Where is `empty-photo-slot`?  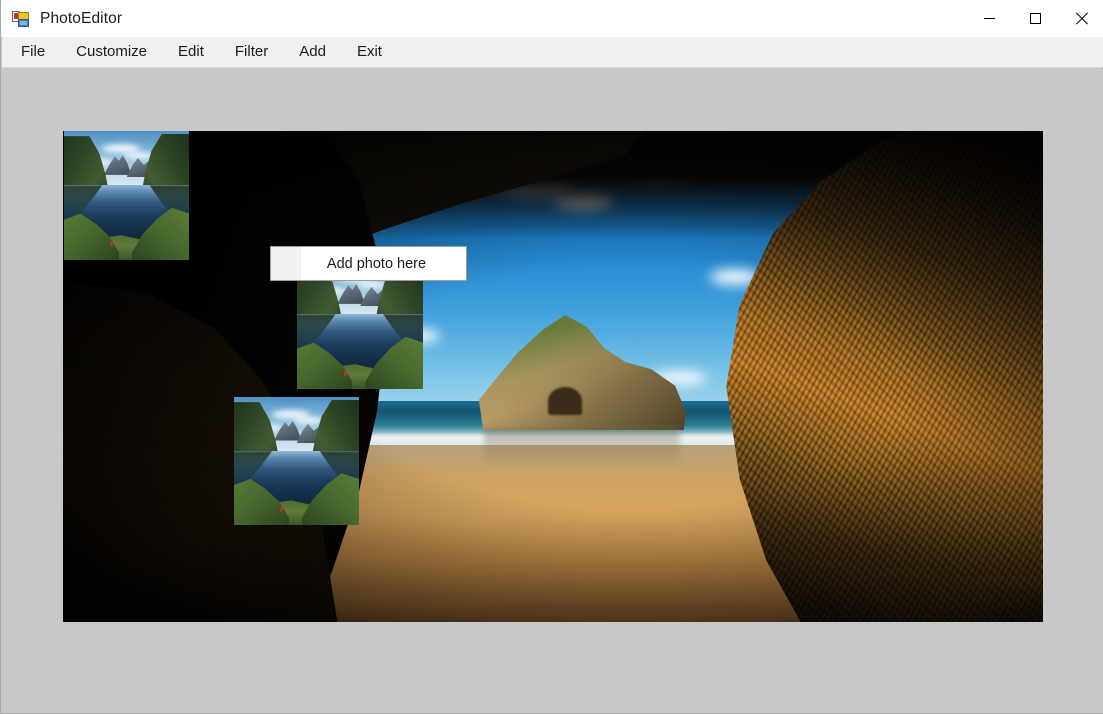 empty-photo-slot is located at coordinates (286, 263).